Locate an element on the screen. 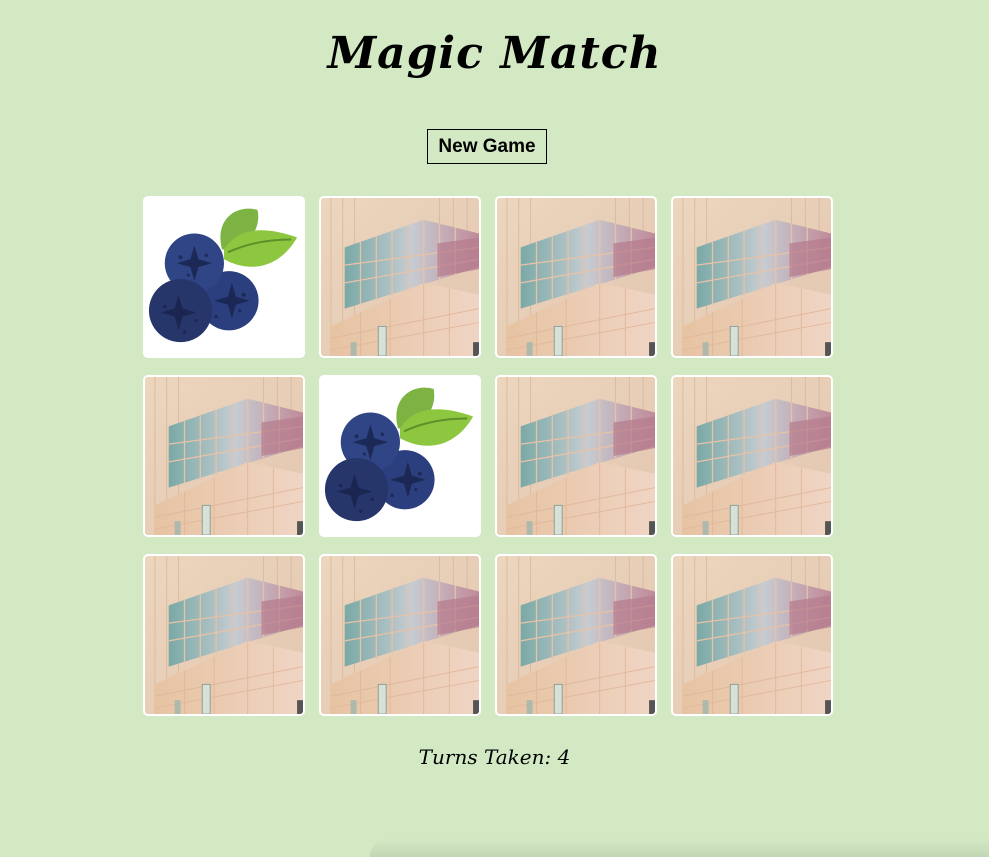  bottom-shadow is located at coordinates (679, 847).